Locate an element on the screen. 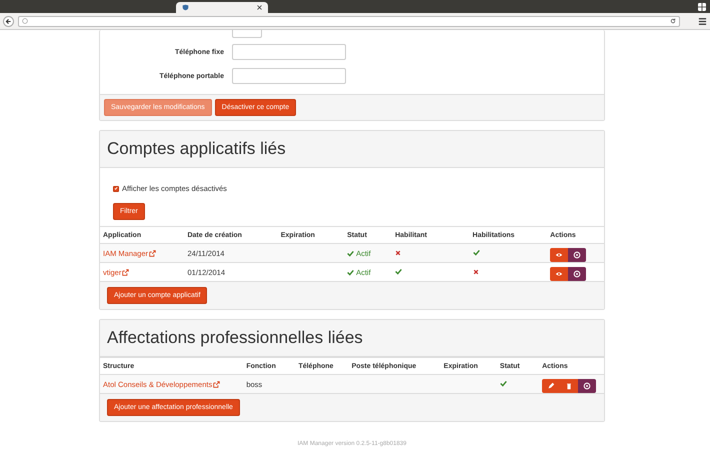 This screenshot has height=469, width=710. close-icon is located at coordinates (259, 7).